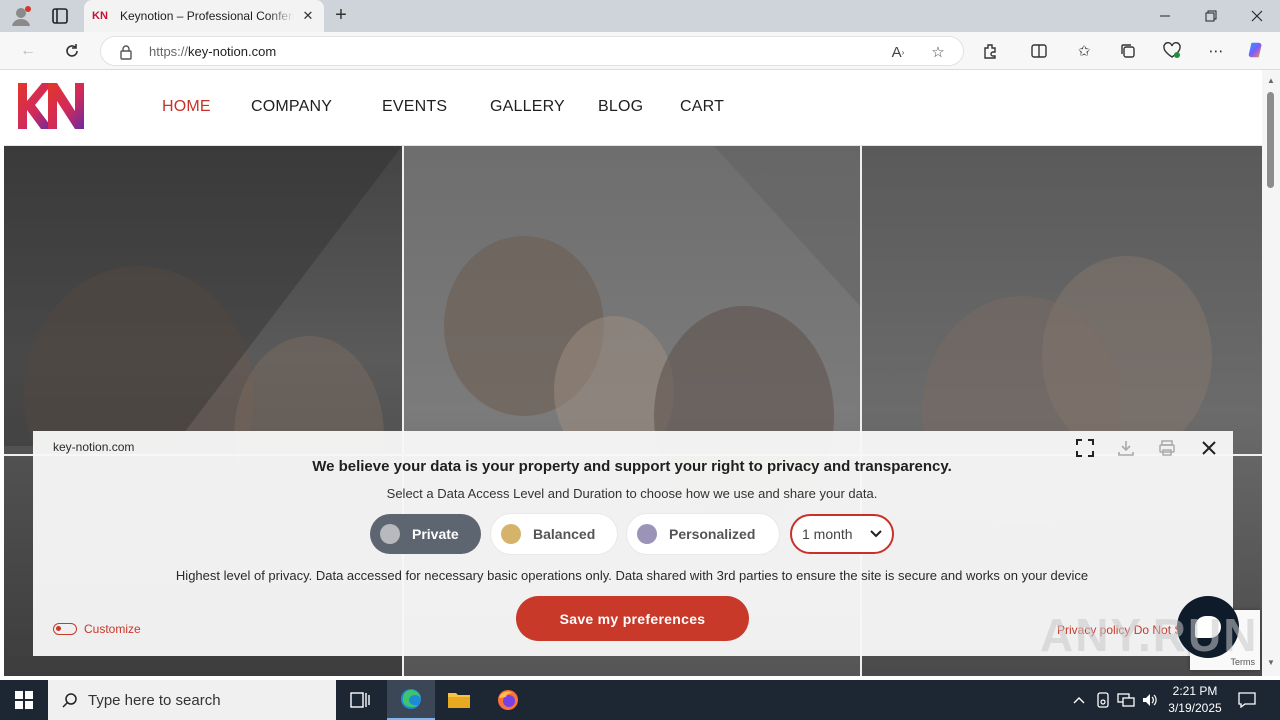  Describe the element at coordinates (459, 700) in the screenshot. I see `file-explorer-icon` at that location.